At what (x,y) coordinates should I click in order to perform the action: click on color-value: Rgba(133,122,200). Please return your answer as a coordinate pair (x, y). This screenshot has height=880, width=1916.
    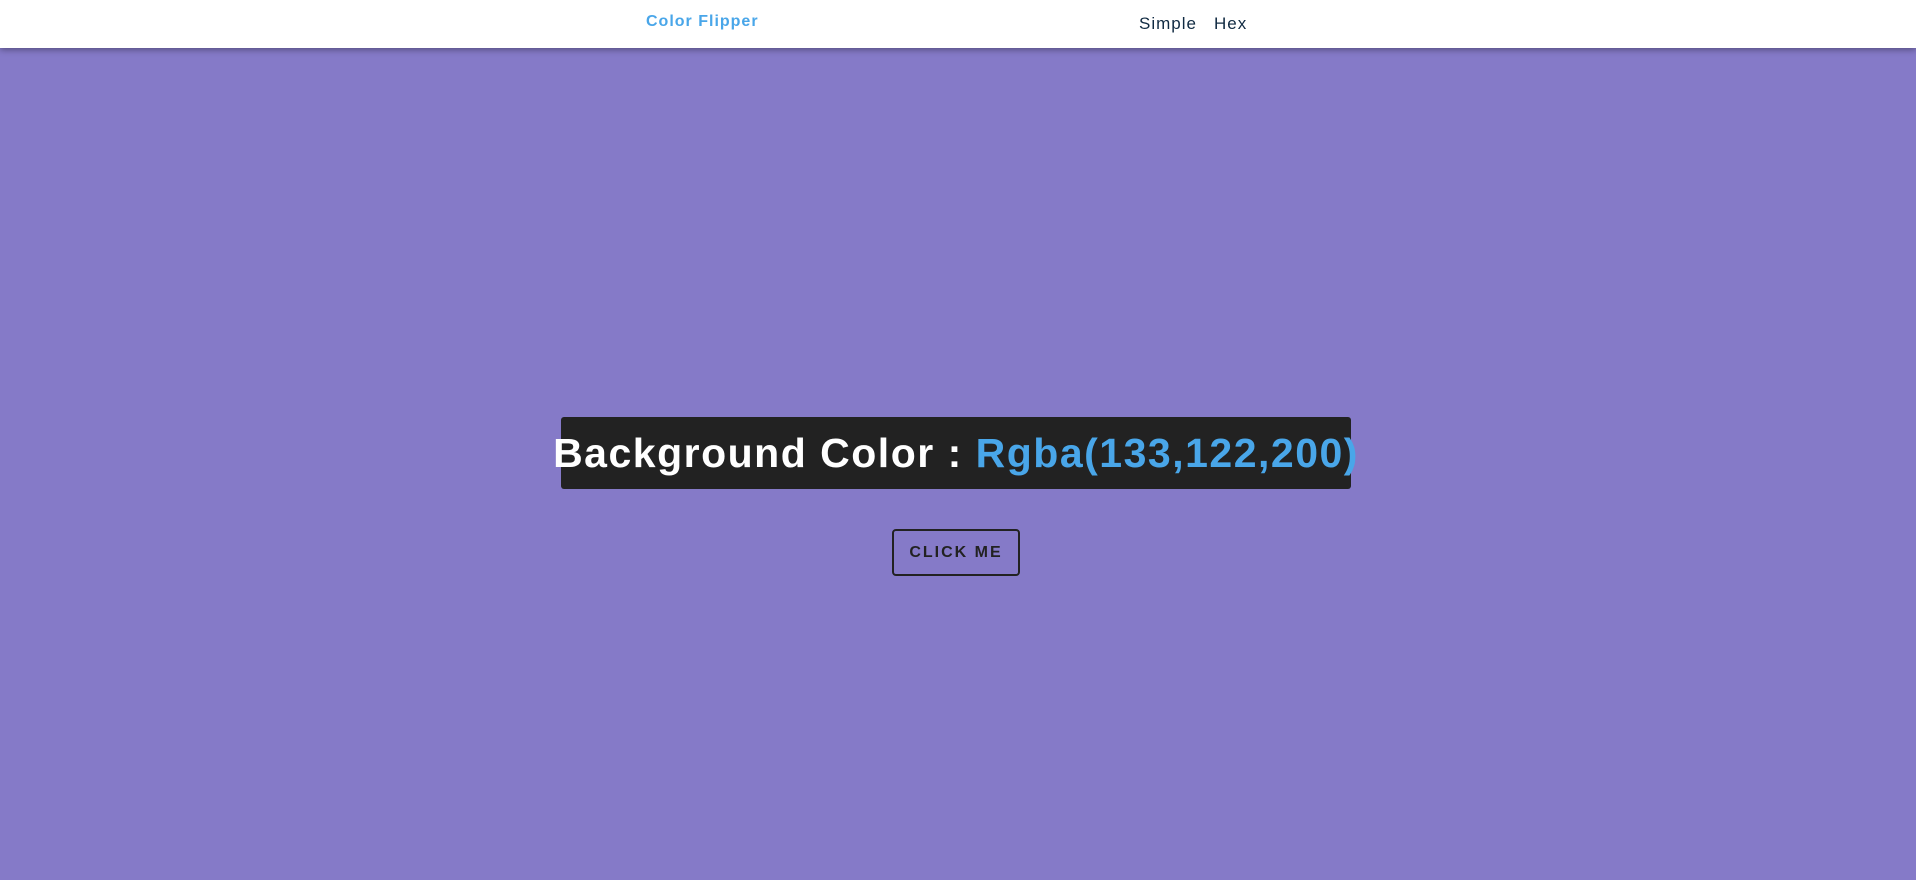
    Looking at the image, I should click on (1167, 452).